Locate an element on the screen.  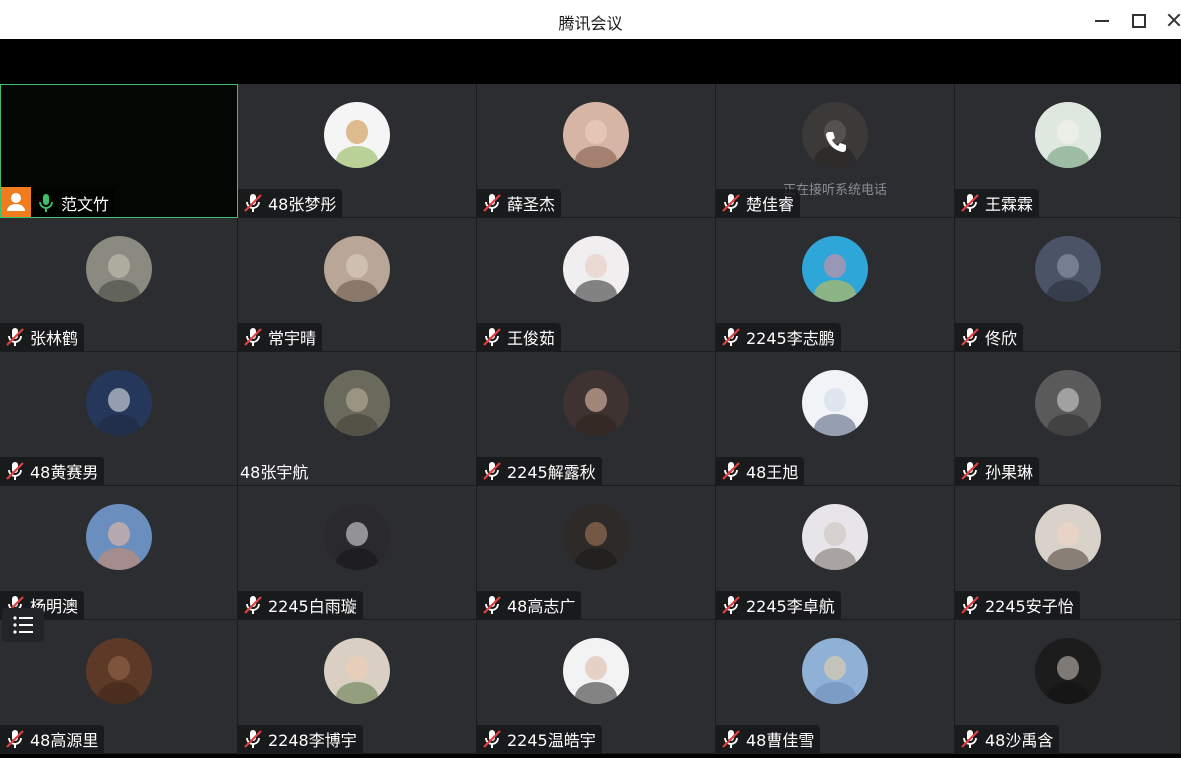
participant-nametag: 王霖霖 is located at coordinates (997, 203).